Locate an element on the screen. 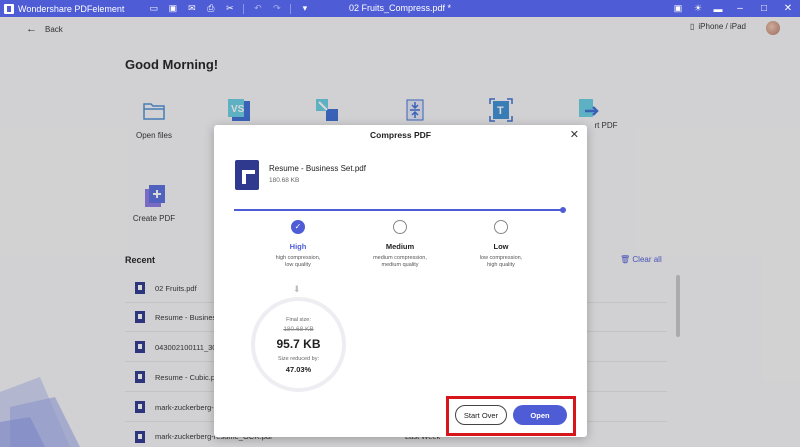 This screenshot has width=800, height=447. app-logo-icon is located at coordinates (9, 8).